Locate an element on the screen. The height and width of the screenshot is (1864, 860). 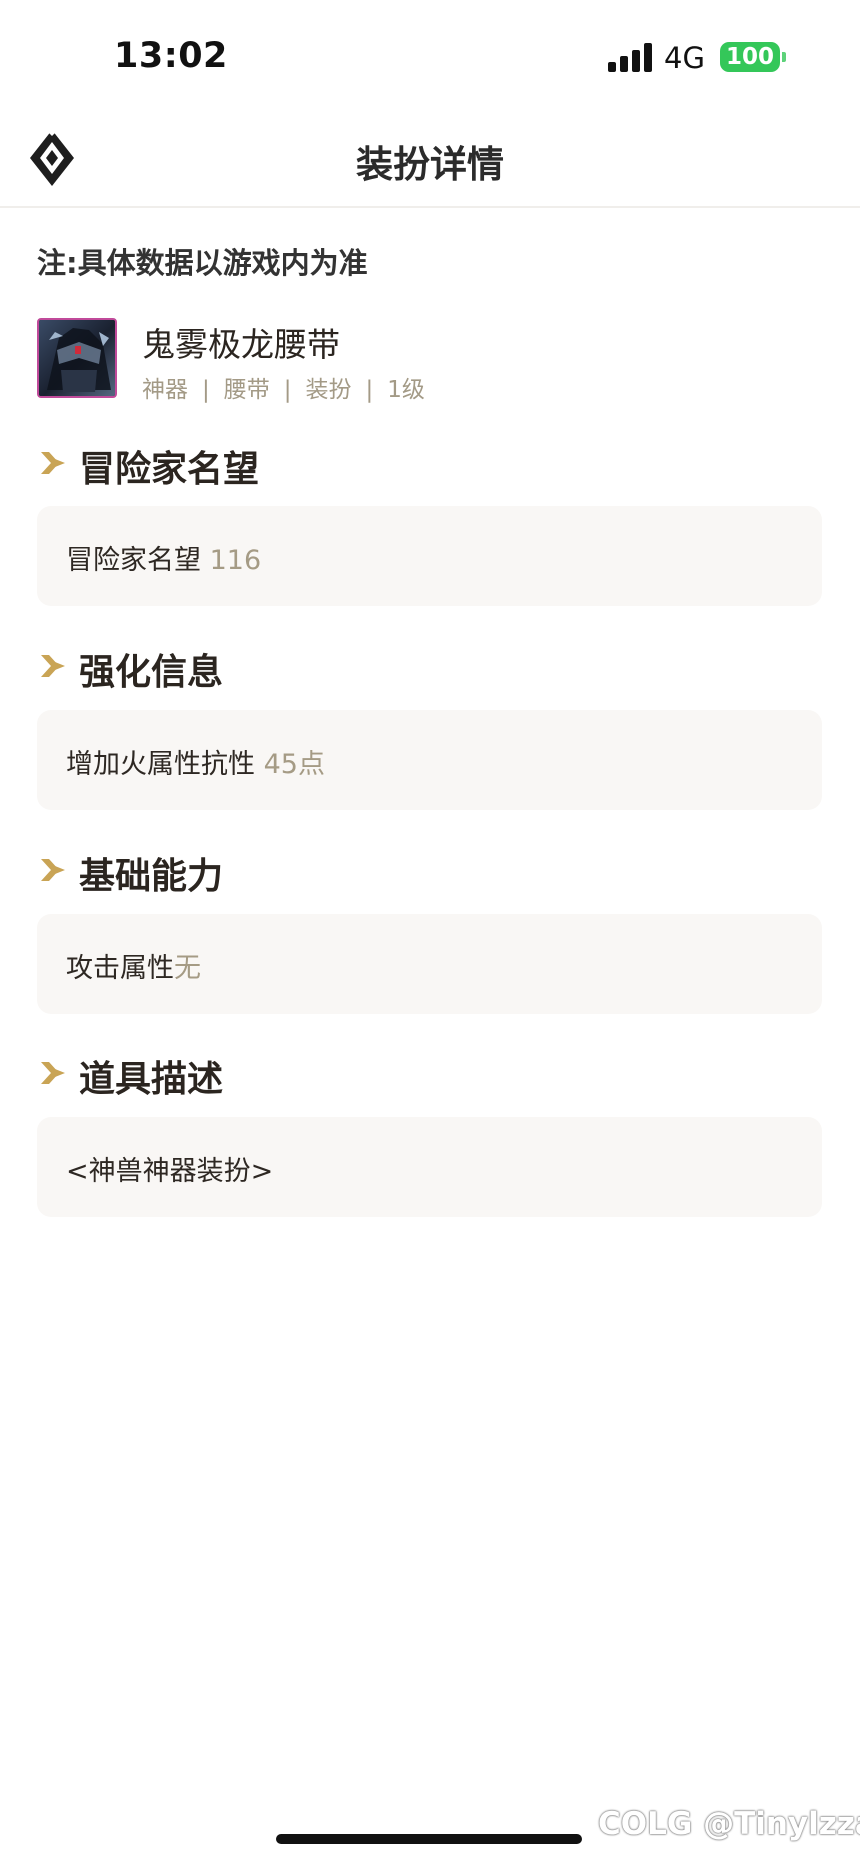
section-label: 基础能力 is located at coordinates (151, 876).